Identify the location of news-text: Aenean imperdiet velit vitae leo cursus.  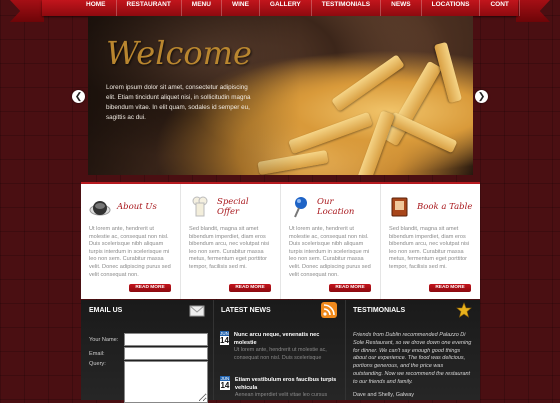
(281, 395).